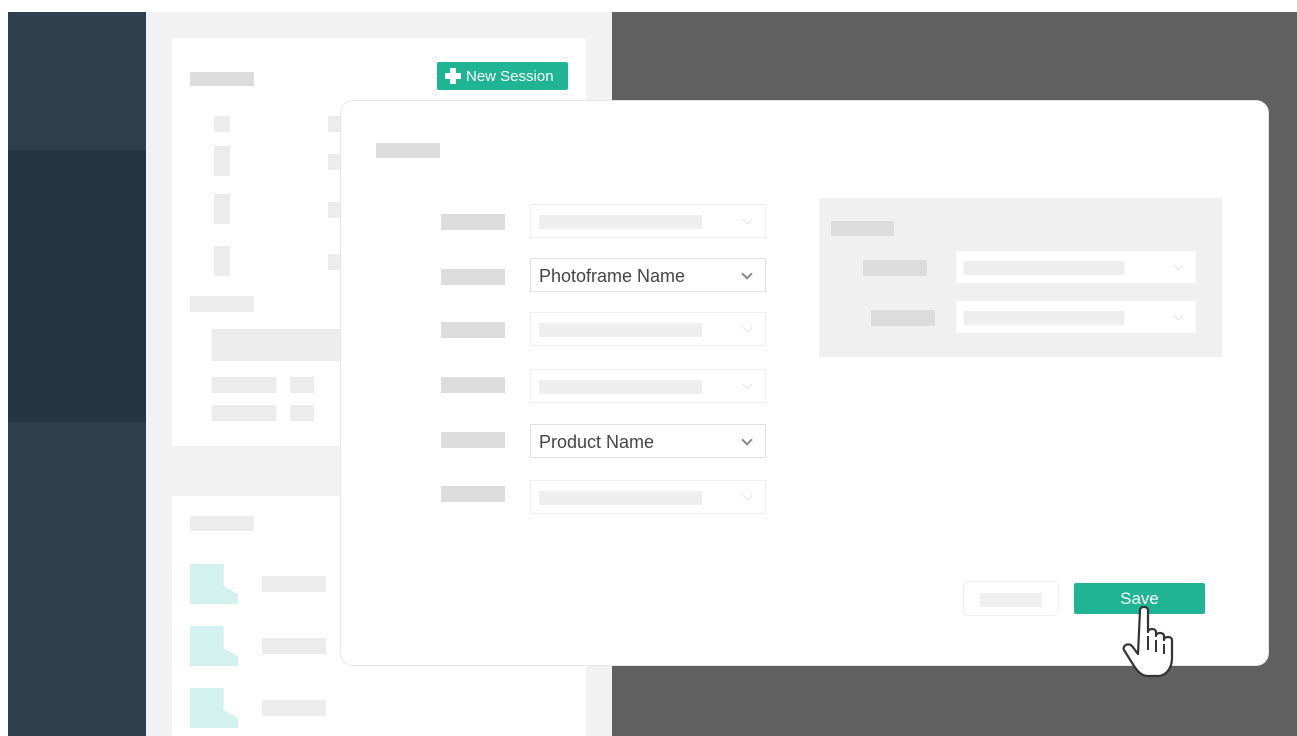  Describe the element at coordinates (277, 345) in the screenshot. I see `placeholder-input` at that location.